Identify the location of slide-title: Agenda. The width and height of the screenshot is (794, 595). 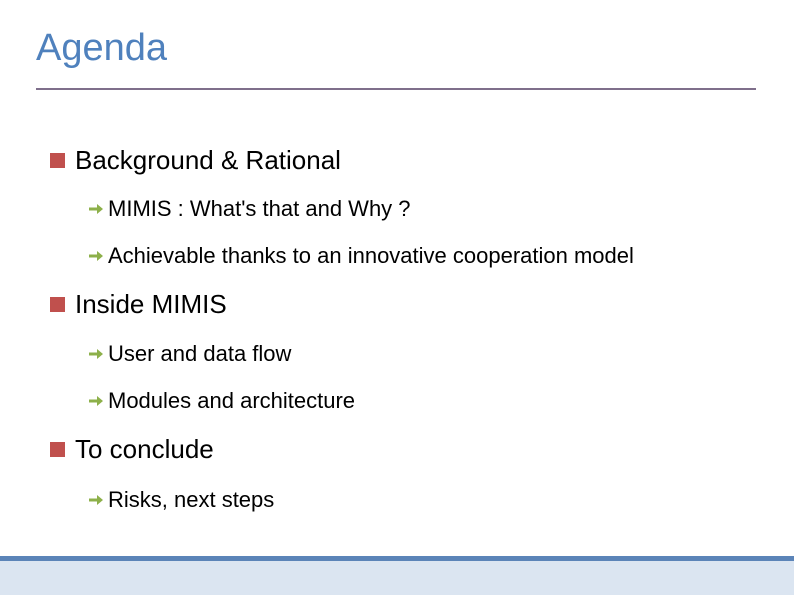
(102, 48).